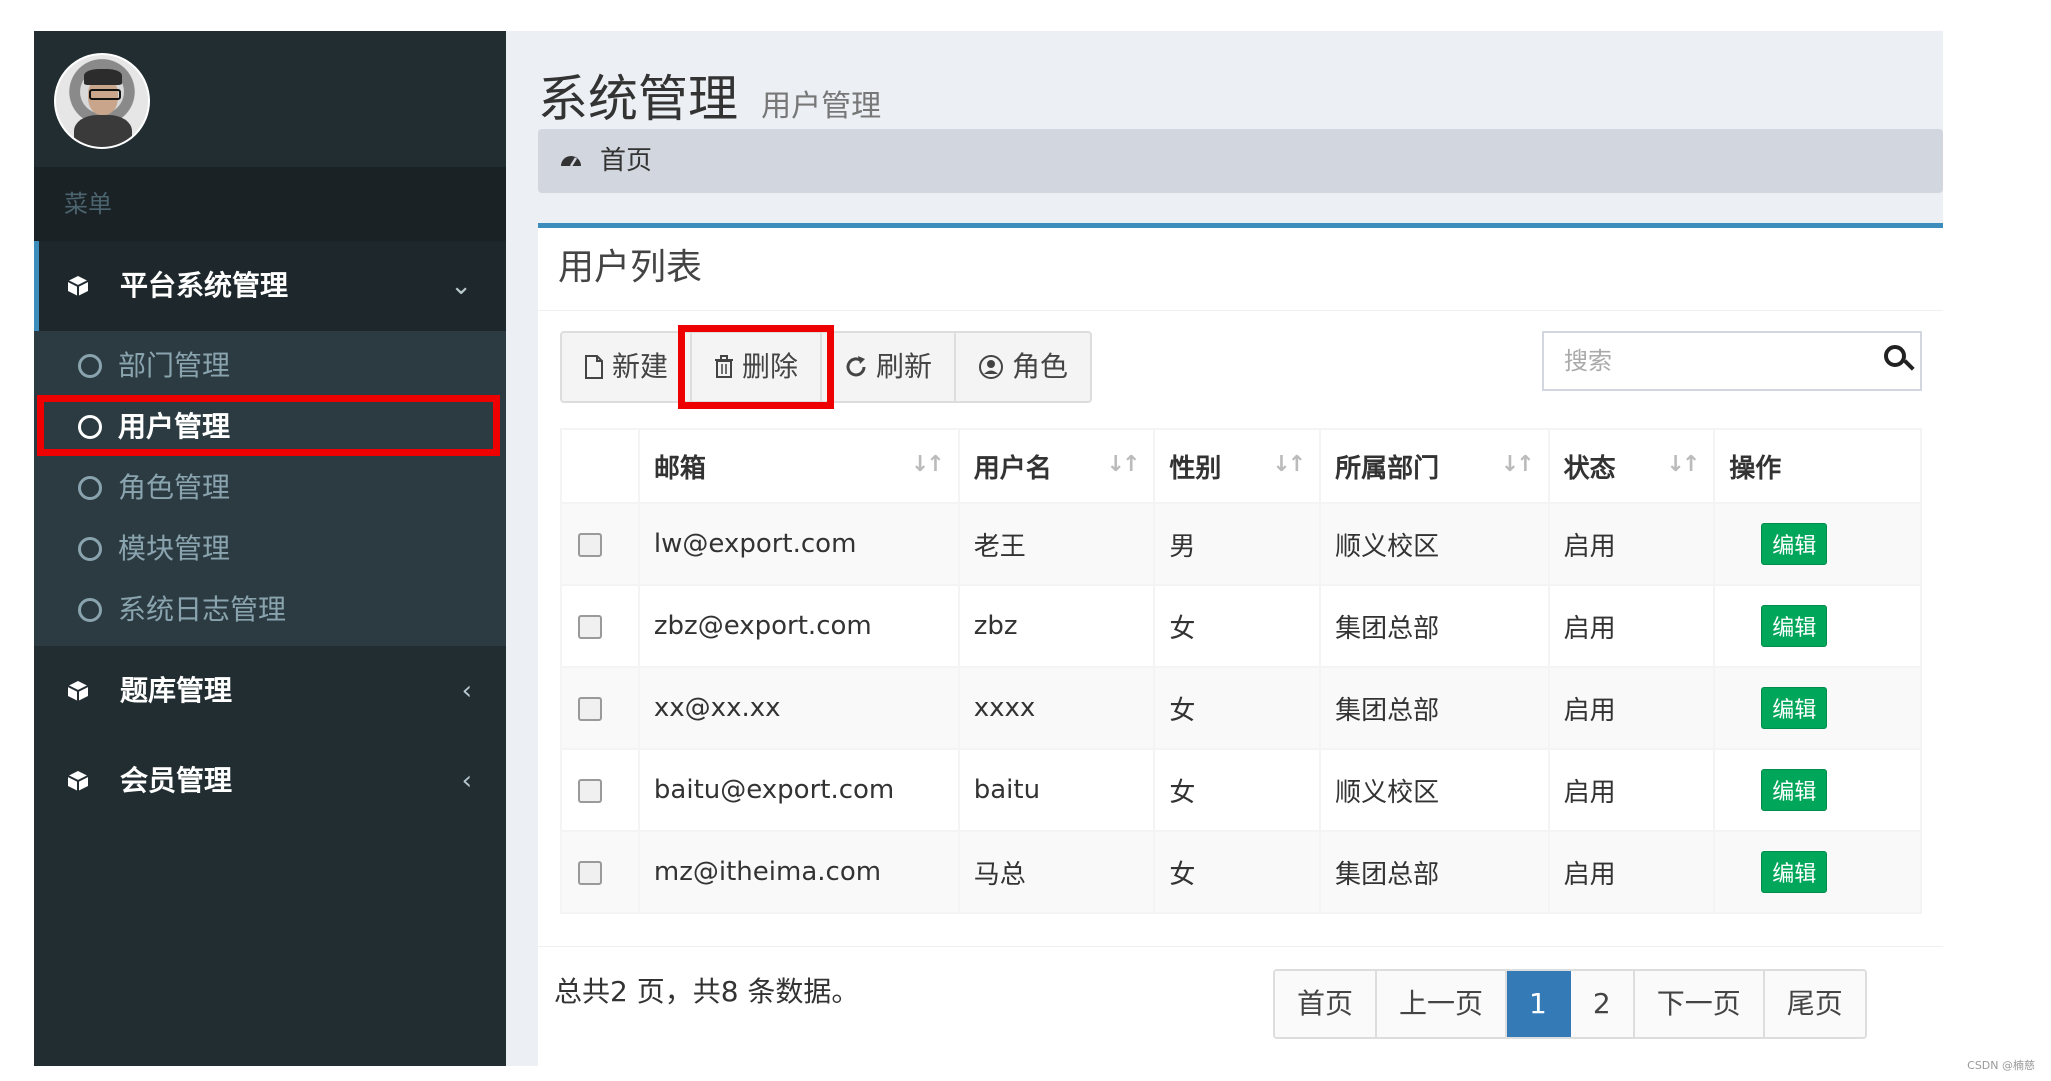 This screenshot has height=1081, width=2051. Describe the element at coordinates (1434, 466) in the screenshot. I see `header-dept: 所属部门 ↓↑` at that location.